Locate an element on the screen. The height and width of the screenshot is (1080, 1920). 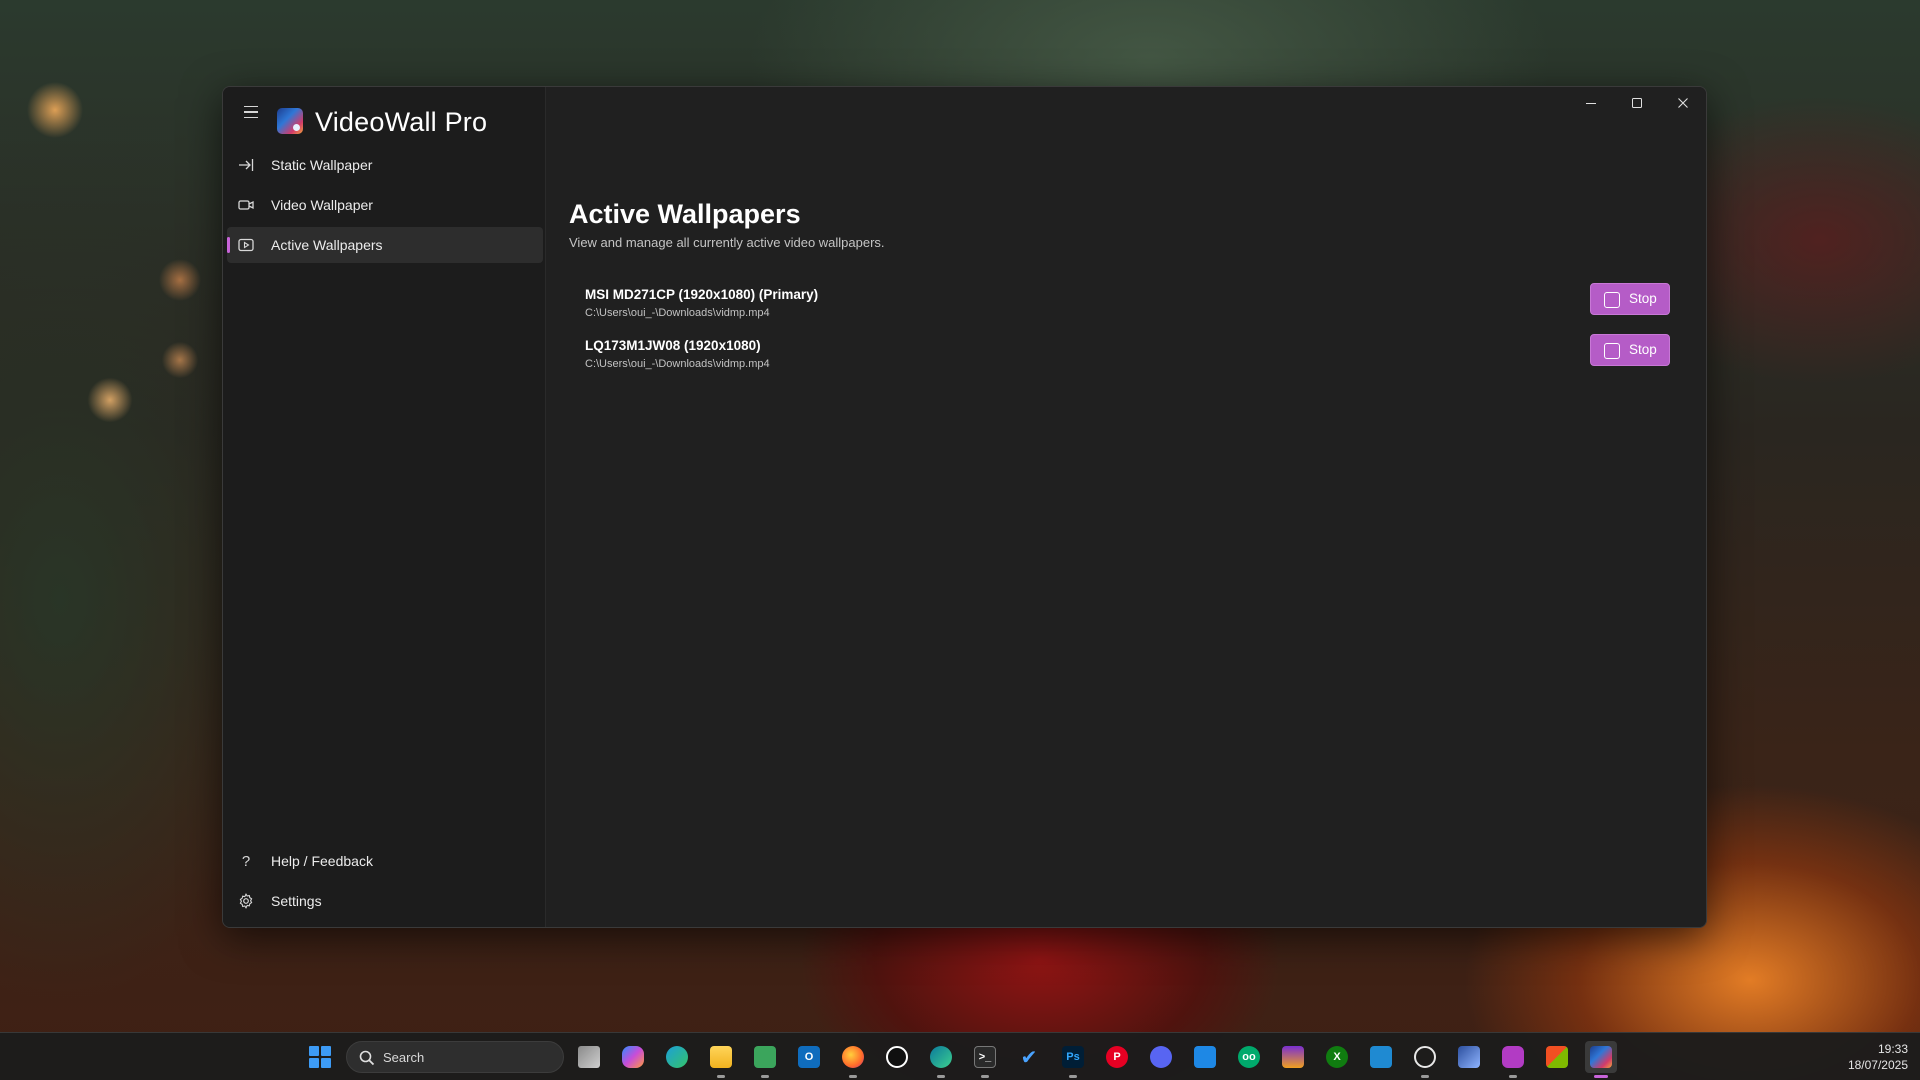
system-clock: 19:33 18/07/2025 is located at coordinates (1878, 1057).